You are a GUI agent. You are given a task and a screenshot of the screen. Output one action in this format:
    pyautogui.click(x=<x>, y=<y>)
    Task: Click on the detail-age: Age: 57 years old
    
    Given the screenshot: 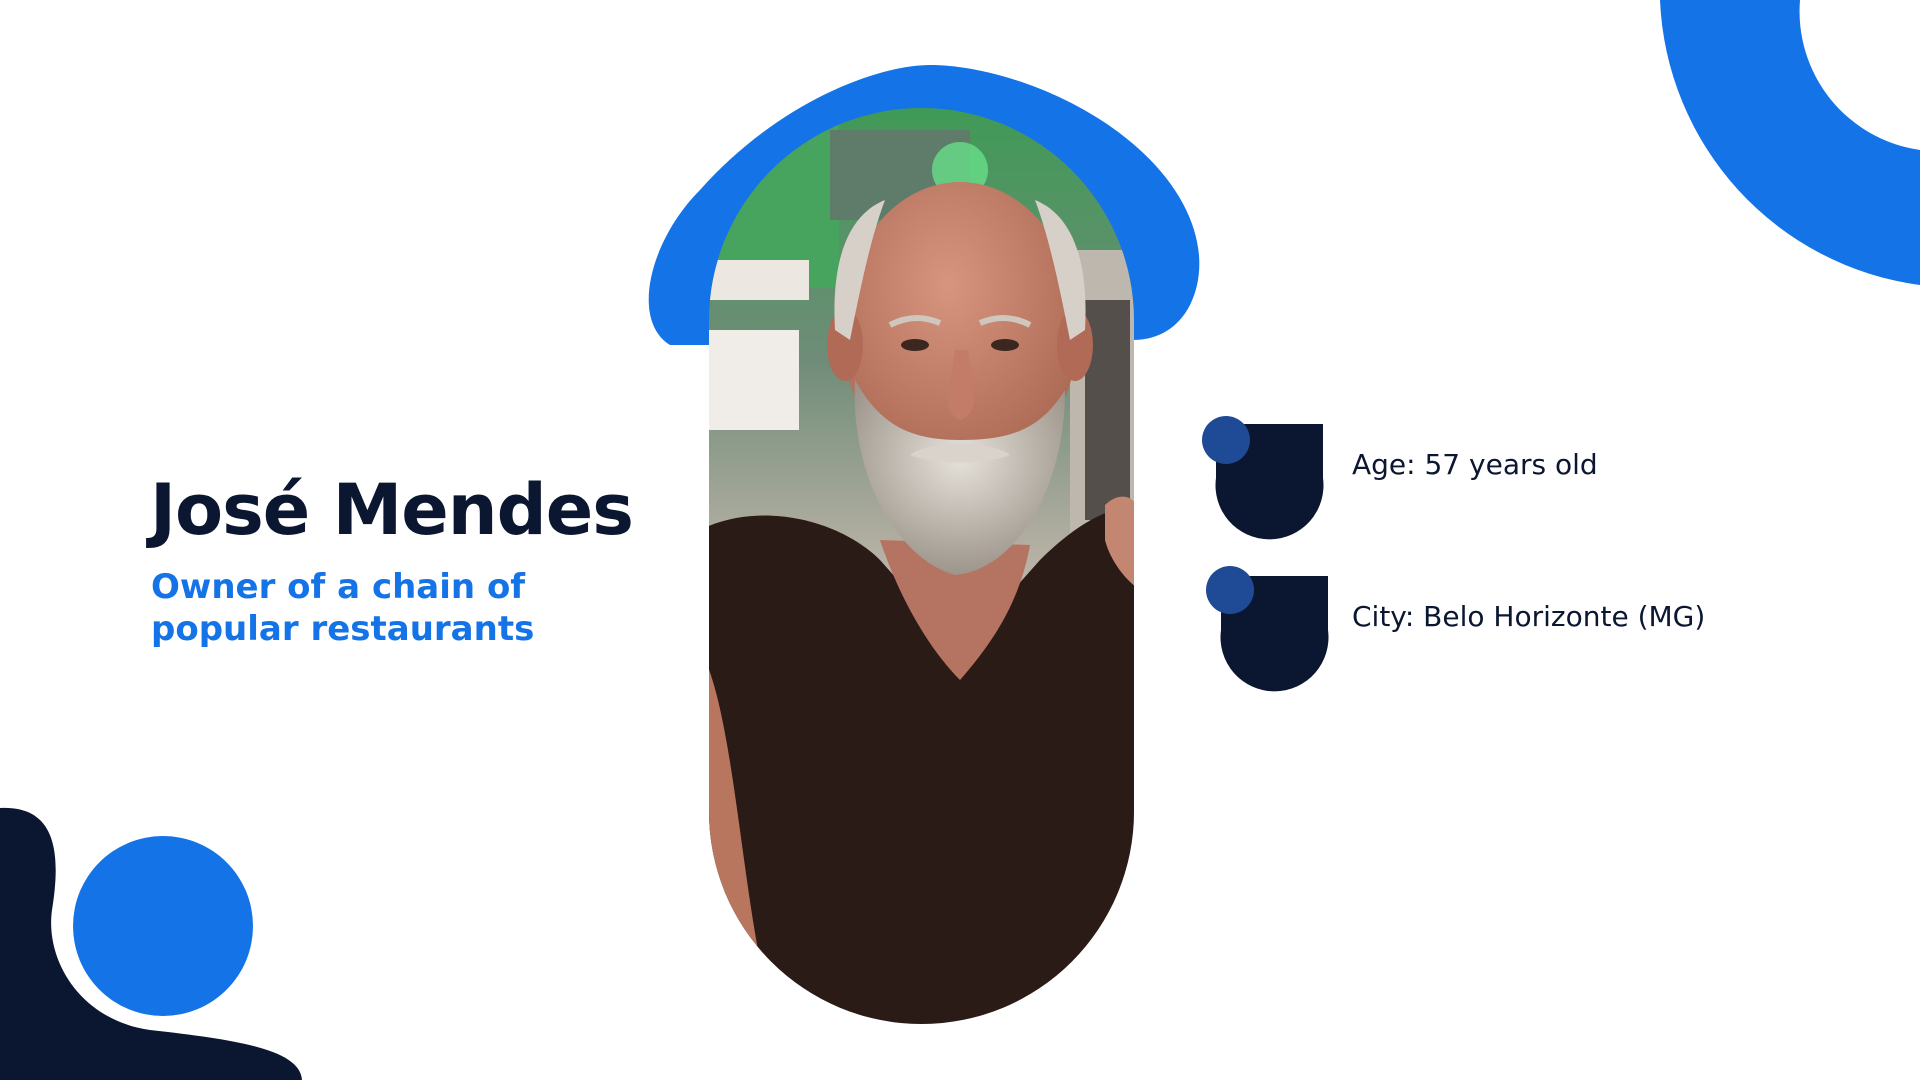 What is the action you would take?
    pyautogui.click(x=1475, y=464)
    